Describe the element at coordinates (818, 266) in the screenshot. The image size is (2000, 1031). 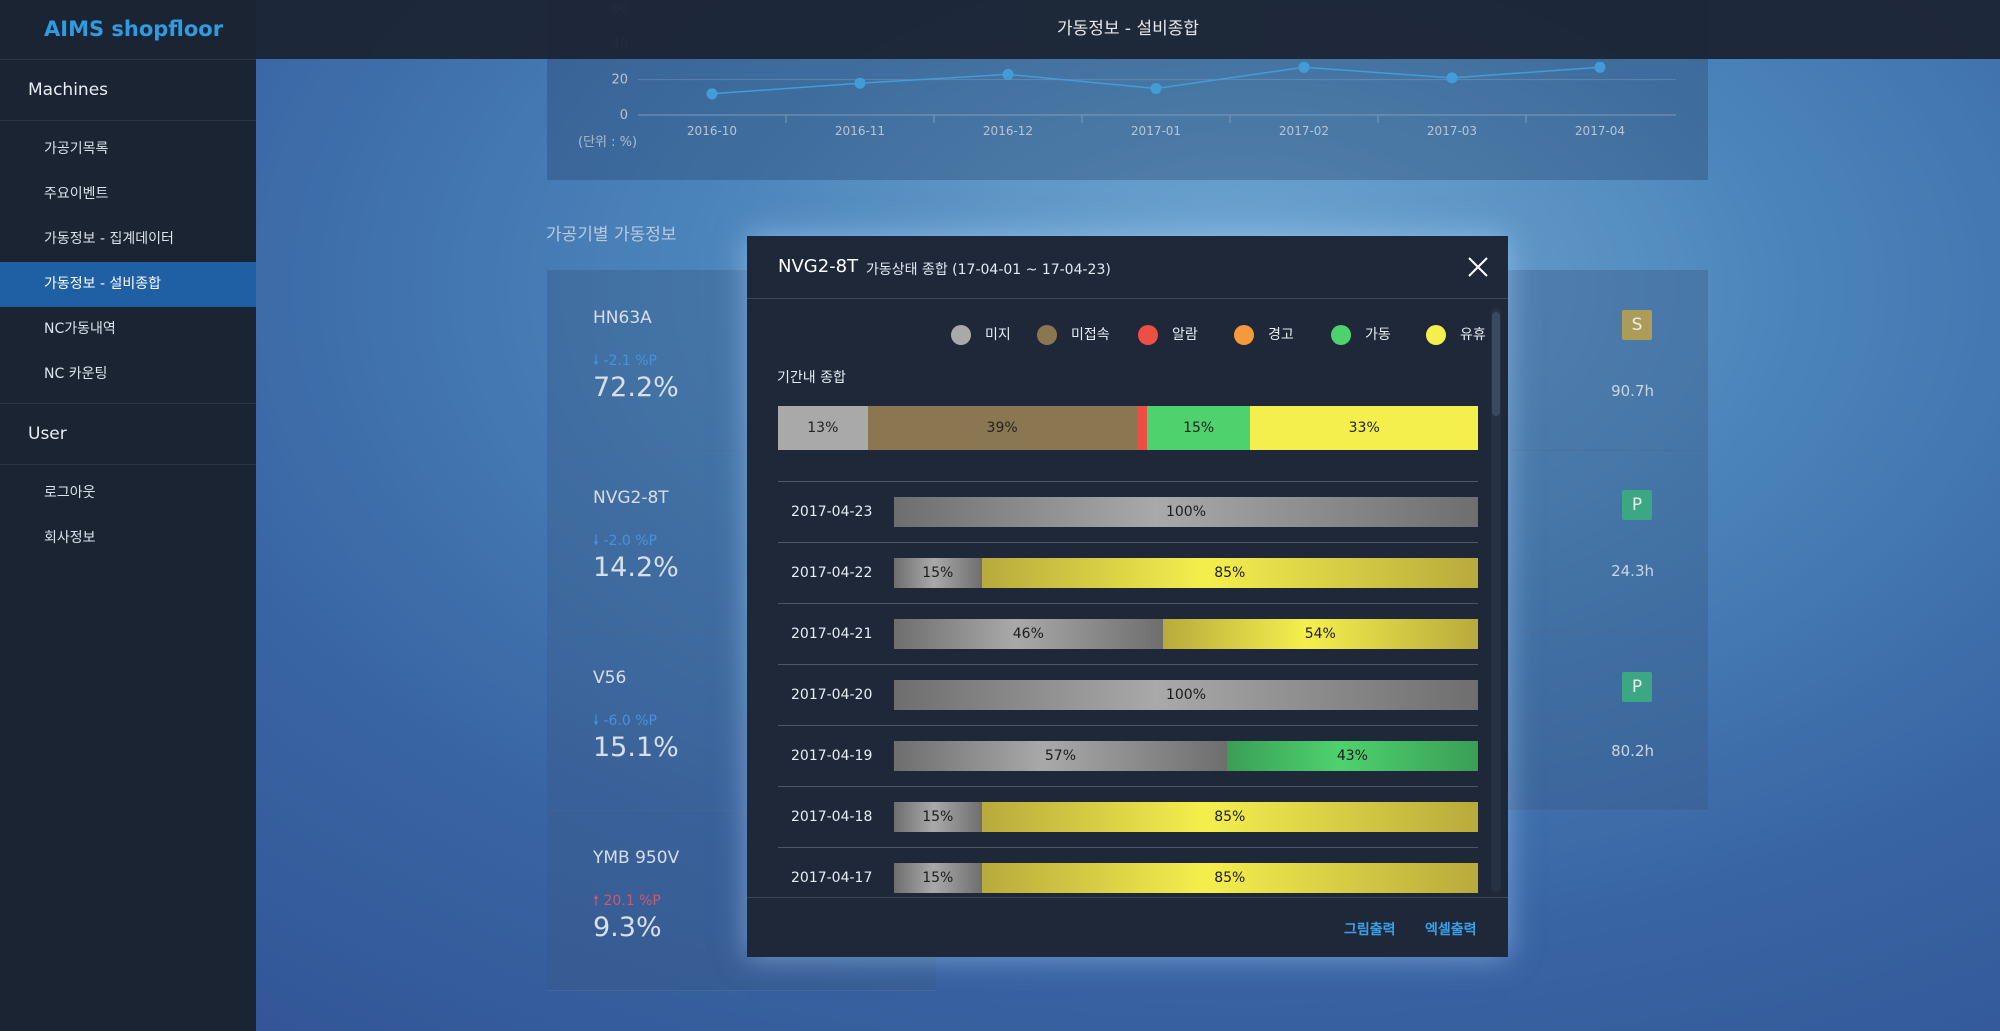
I see `modal-machine-name: NVG2-8T` at that location.